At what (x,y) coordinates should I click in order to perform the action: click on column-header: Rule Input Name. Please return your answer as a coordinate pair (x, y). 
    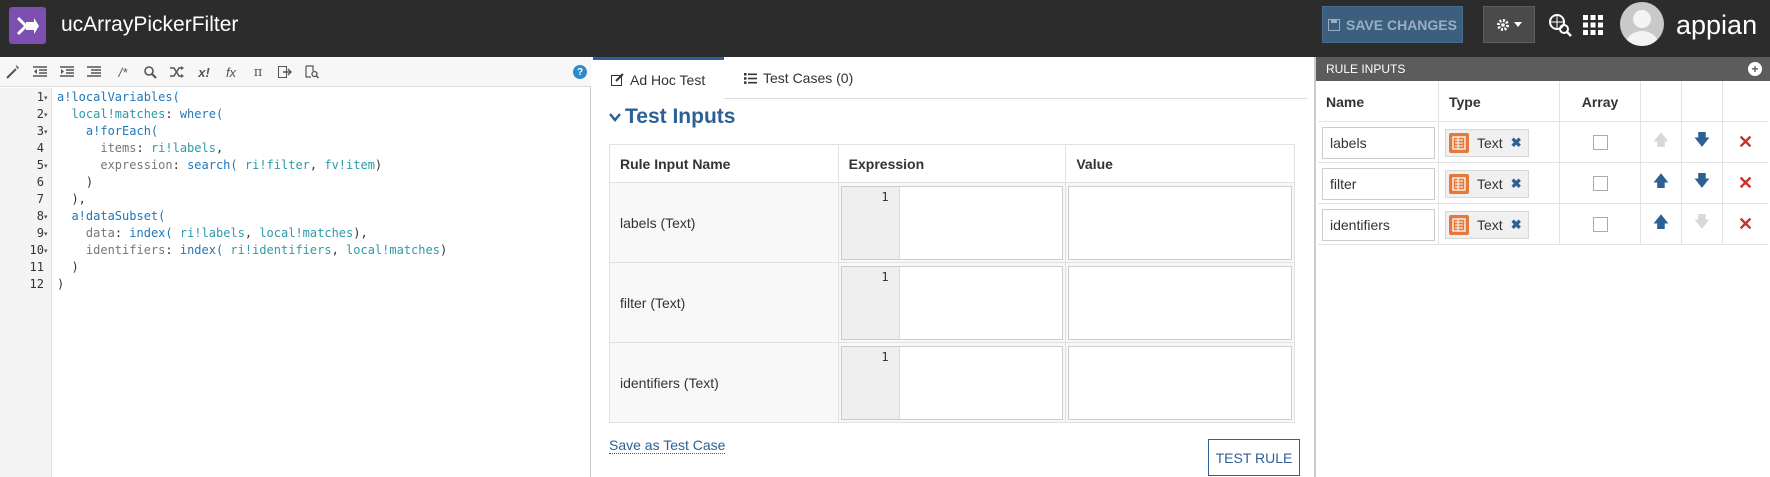
    Looking at the image, I should click on (724, 163).